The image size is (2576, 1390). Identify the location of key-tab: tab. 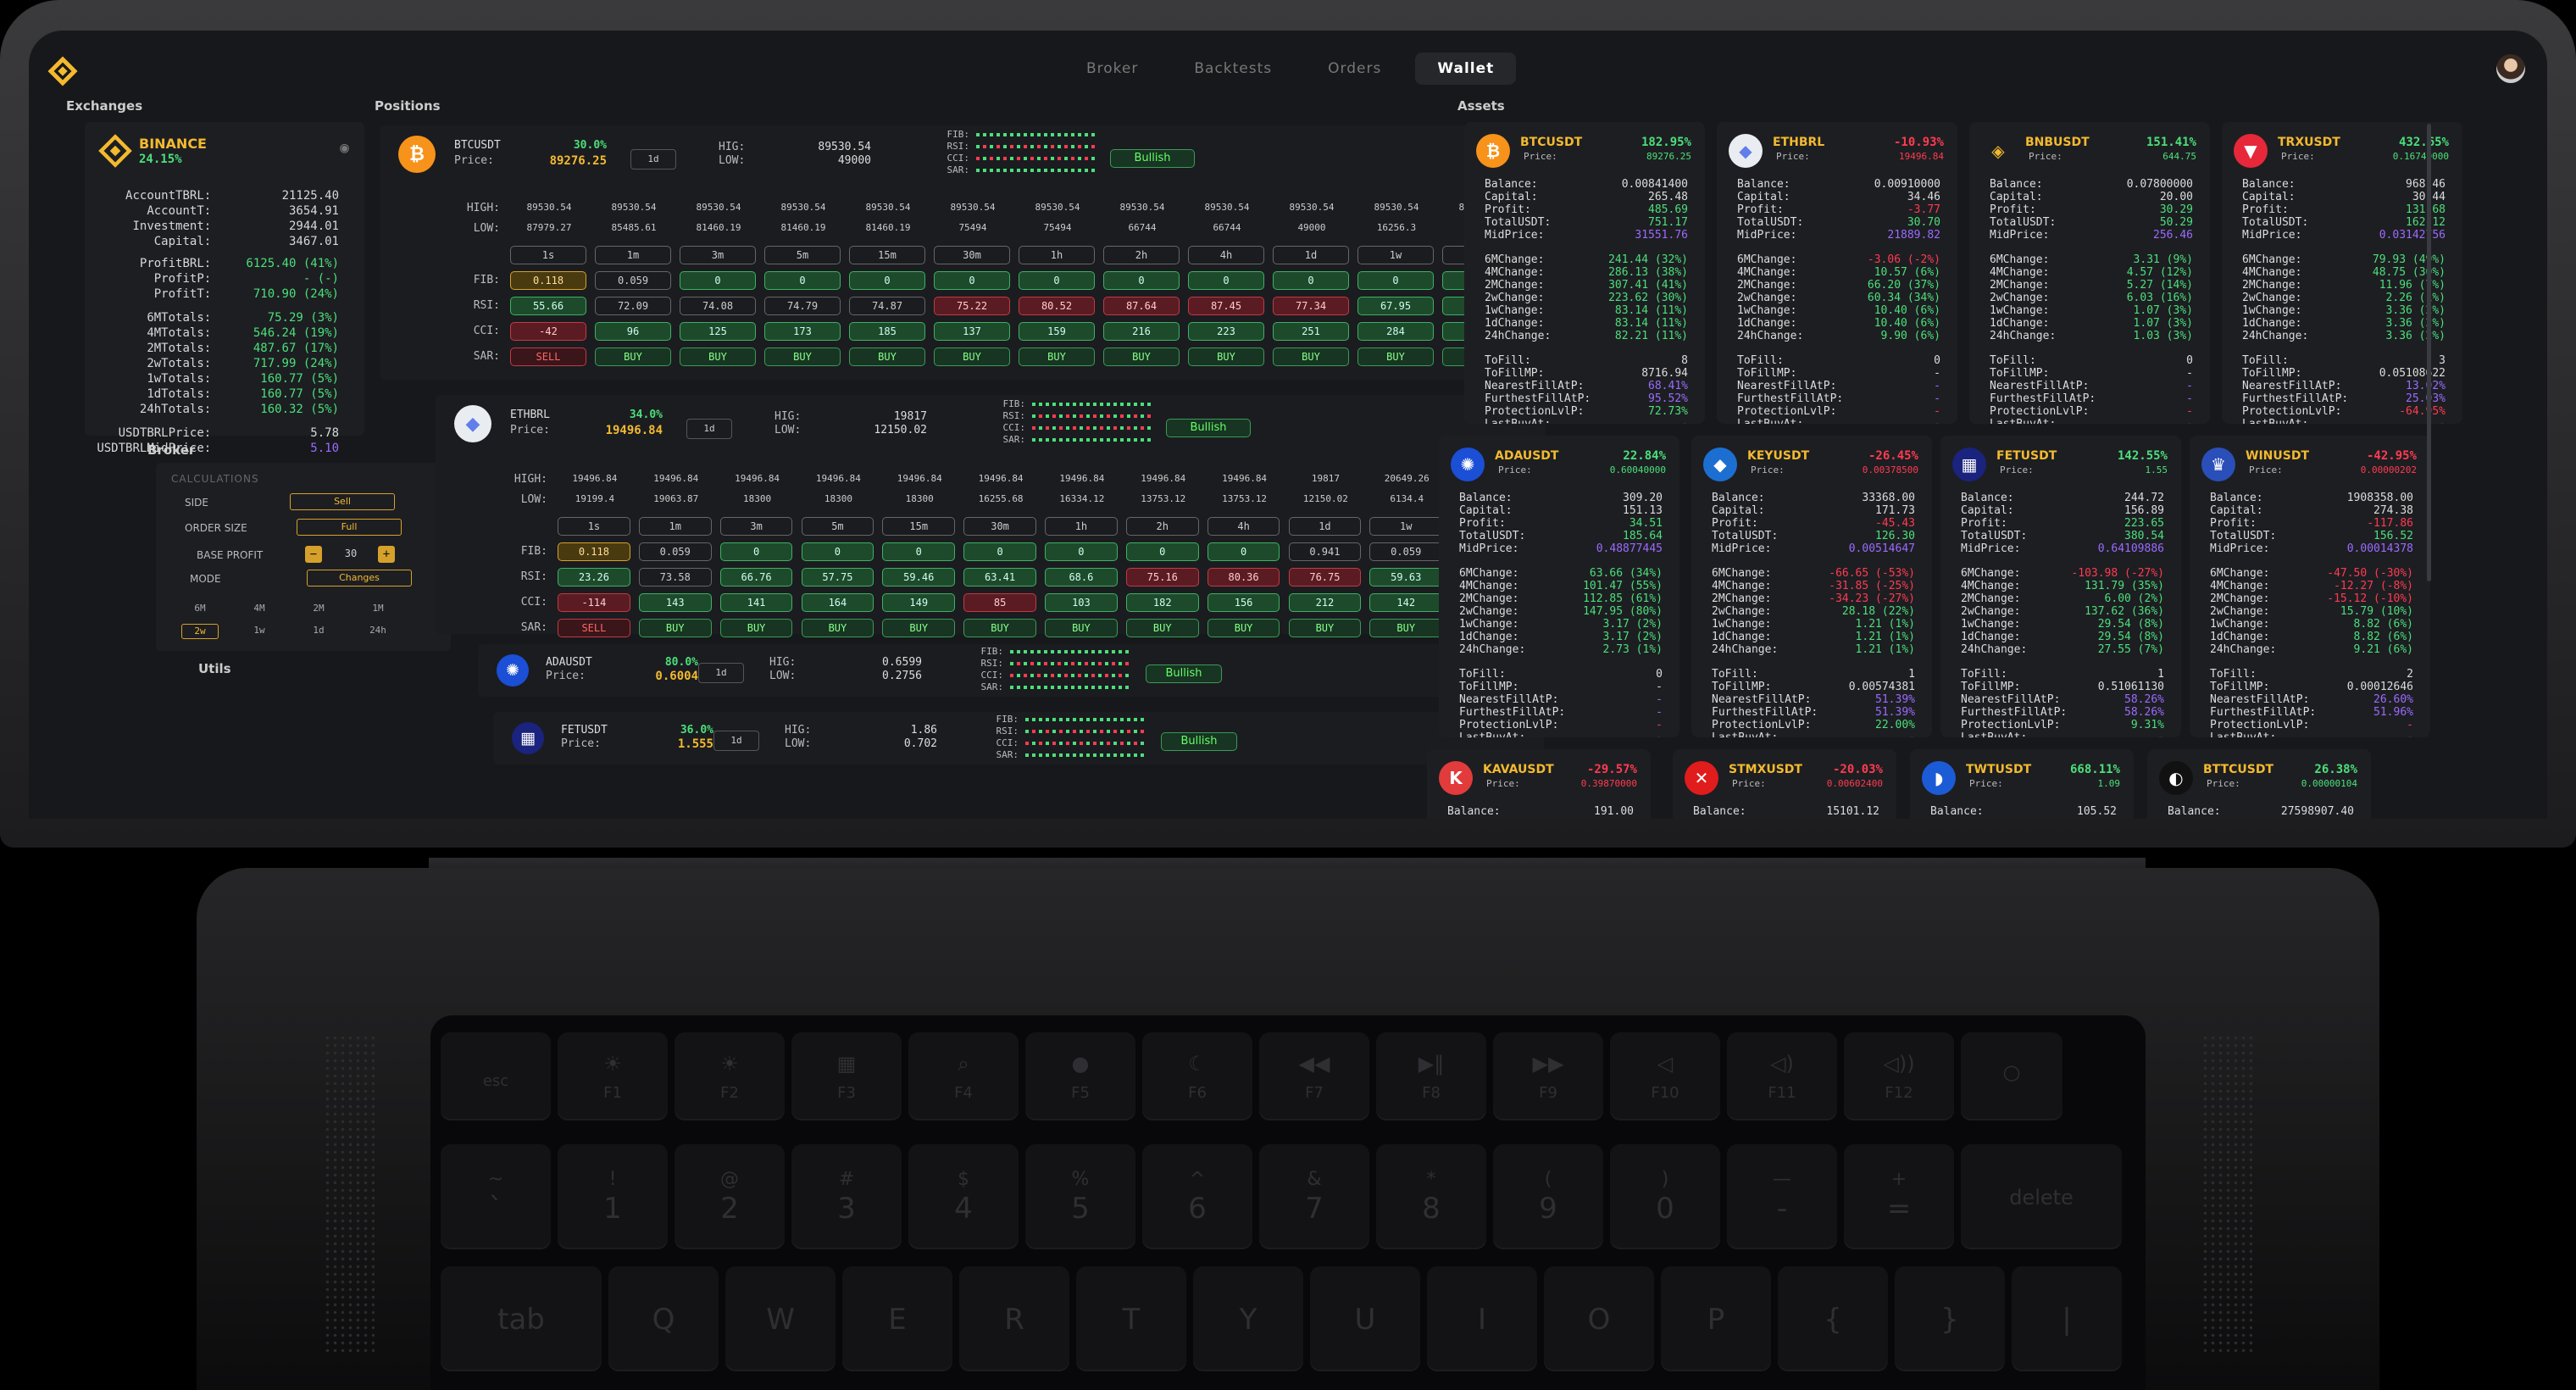
(521, 1318).